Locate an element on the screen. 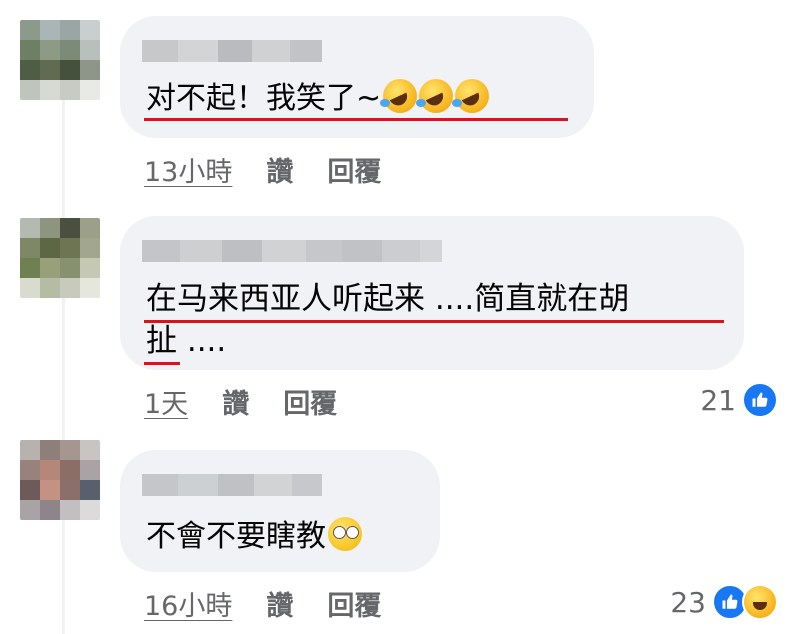 Image resolution: width=800 pixels, height=634 pixels. timestamp-link: 16小時 is located at coordinates (188, 603).